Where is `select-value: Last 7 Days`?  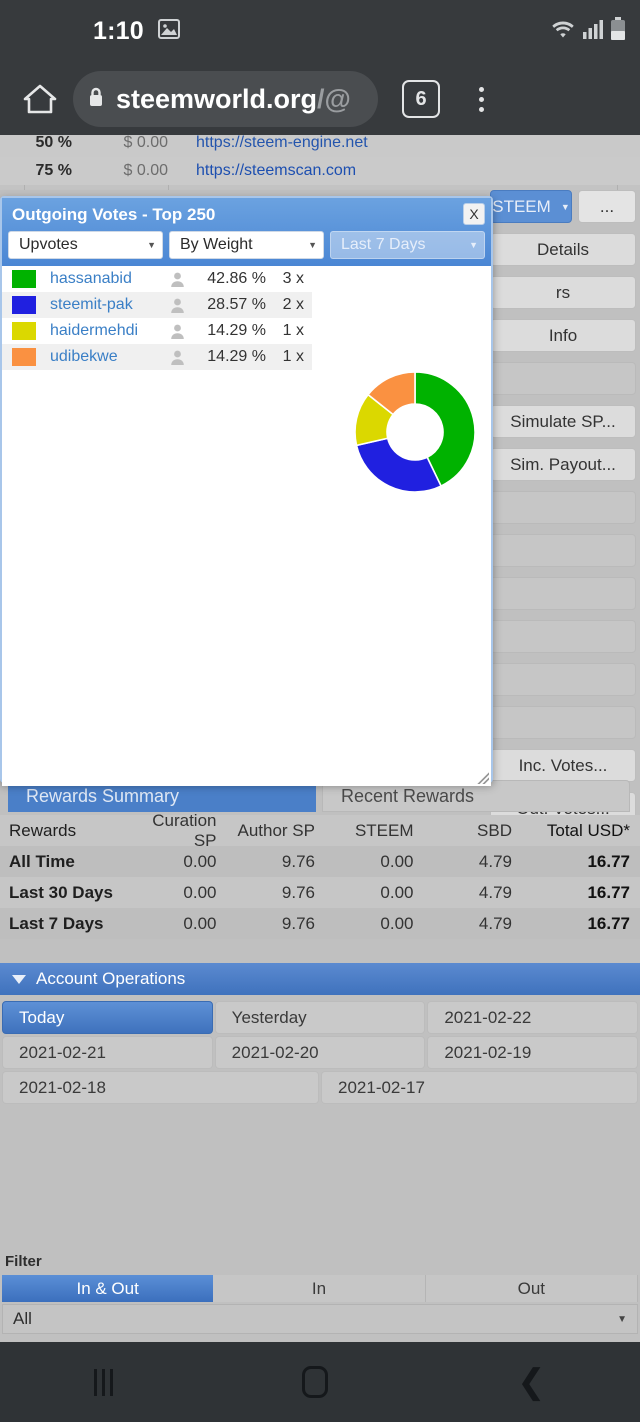
select-value: Last 7 Days is located at coordinates (383, 244).